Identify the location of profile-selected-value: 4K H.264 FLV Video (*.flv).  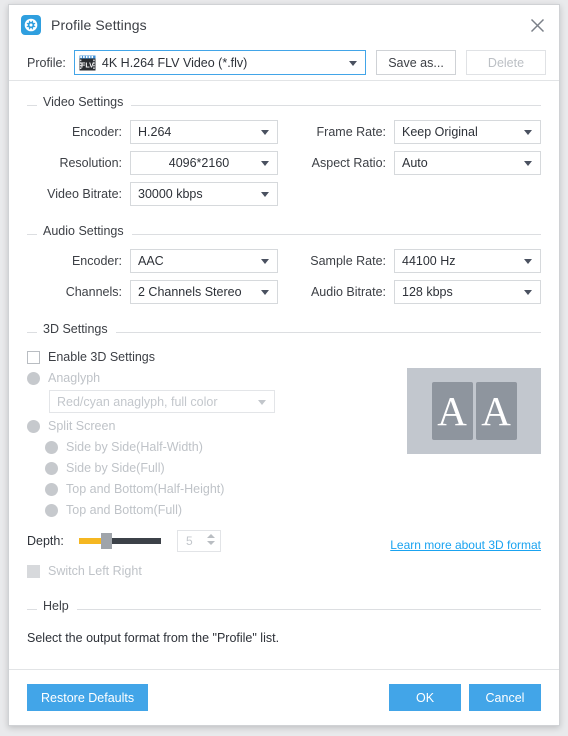
(174, 62).